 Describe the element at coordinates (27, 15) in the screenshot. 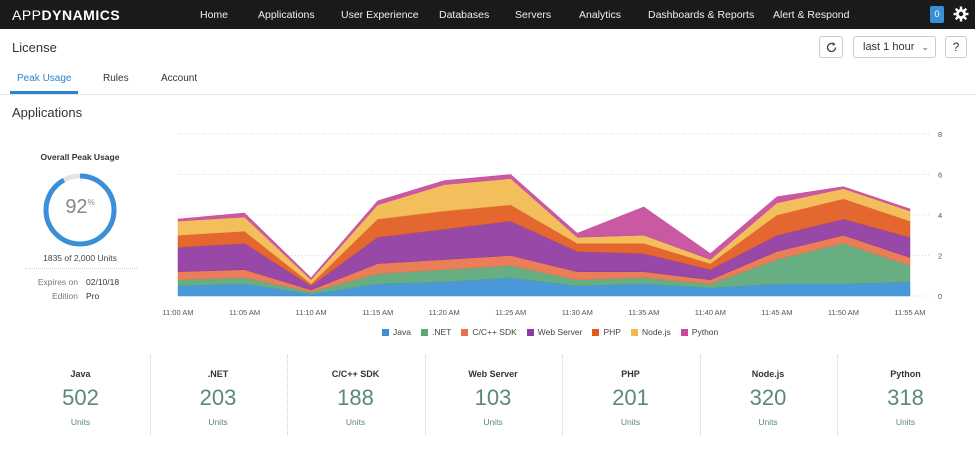

I see `logo-part-app: APP` at that location.